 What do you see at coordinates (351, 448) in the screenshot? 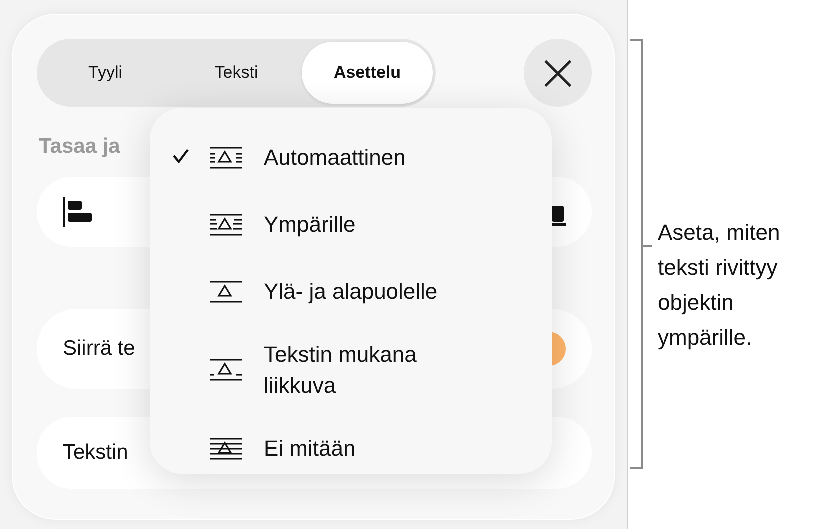
I see `menu-item: Ei mitään` at bounding box center [351, 448].